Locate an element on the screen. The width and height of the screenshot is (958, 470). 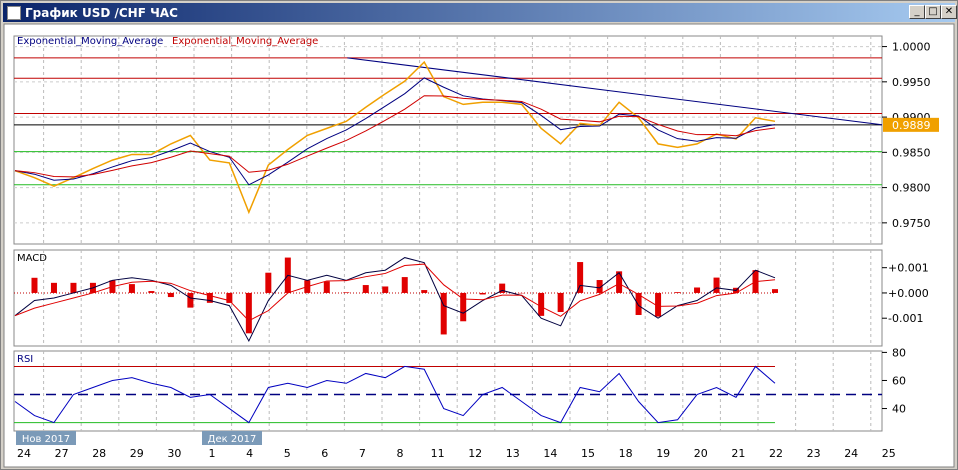
x-tick-label: 20 is located at coordinates (701, 453).